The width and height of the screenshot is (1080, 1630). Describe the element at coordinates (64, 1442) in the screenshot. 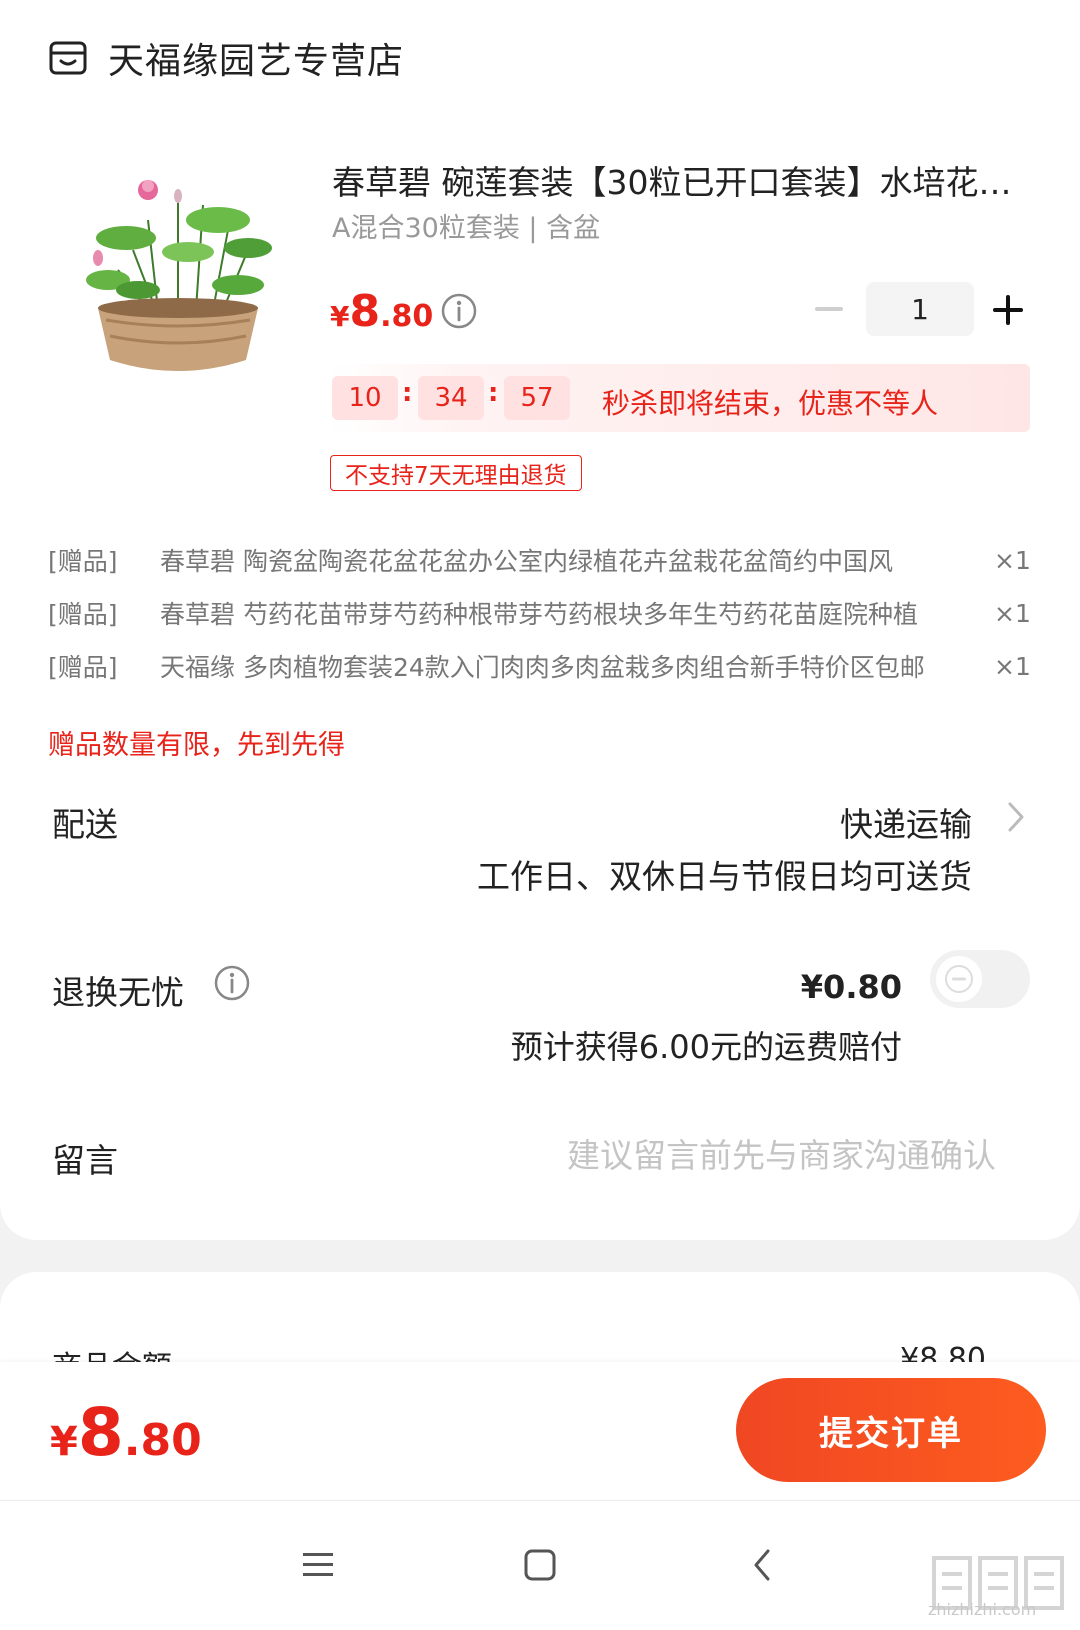

I see `total-currency: ¥` at that location.